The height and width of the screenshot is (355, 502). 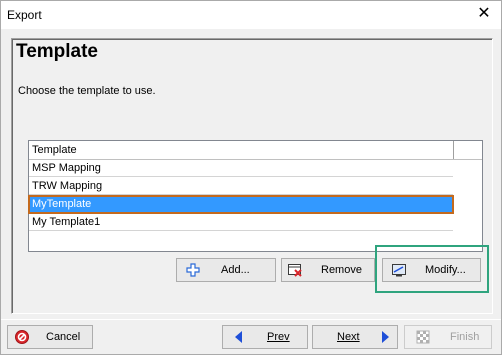 I want to click on next-button: Next, so click(x=355, y=337).